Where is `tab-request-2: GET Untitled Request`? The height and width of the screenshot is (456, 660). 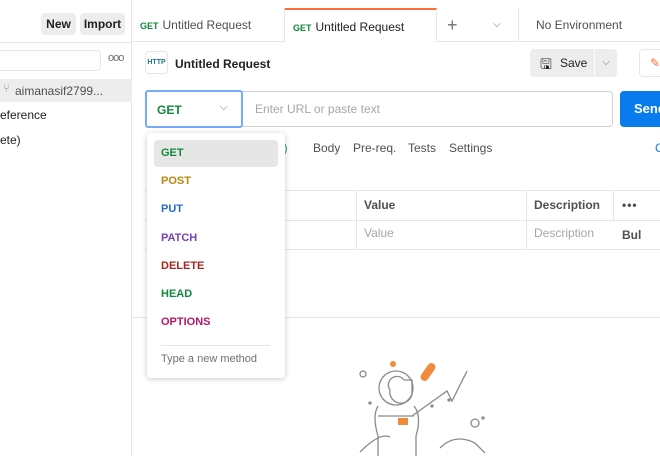
tab-request-2: GET Untitled Request is located at coordinates (361, 25).